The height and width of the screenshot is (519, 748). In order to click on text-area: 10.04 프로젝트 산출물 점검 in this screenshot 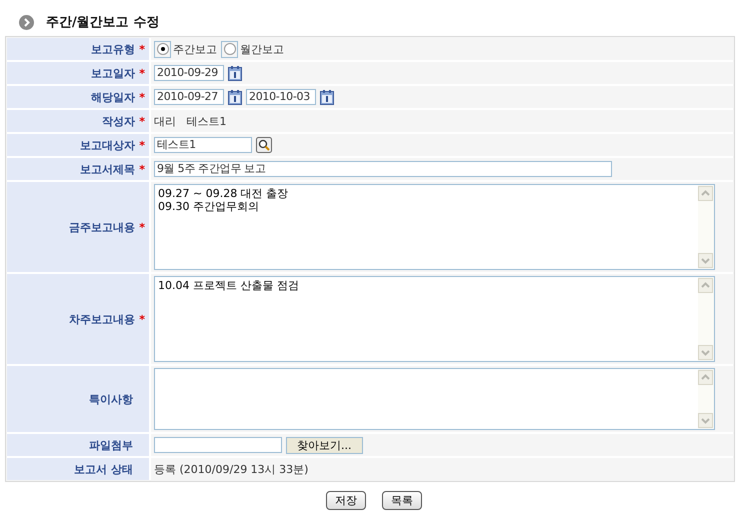, I will do `click(434, 319)`.